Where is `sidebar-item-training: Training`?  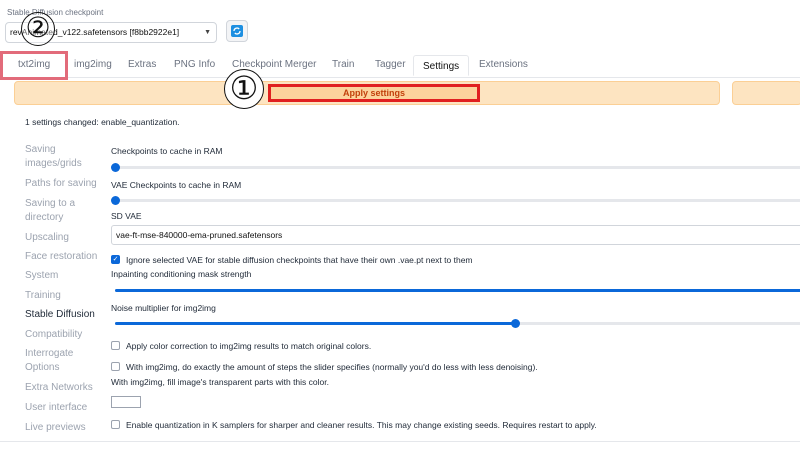
sidebar-item-training: Training is located at coordinates (65, 296).